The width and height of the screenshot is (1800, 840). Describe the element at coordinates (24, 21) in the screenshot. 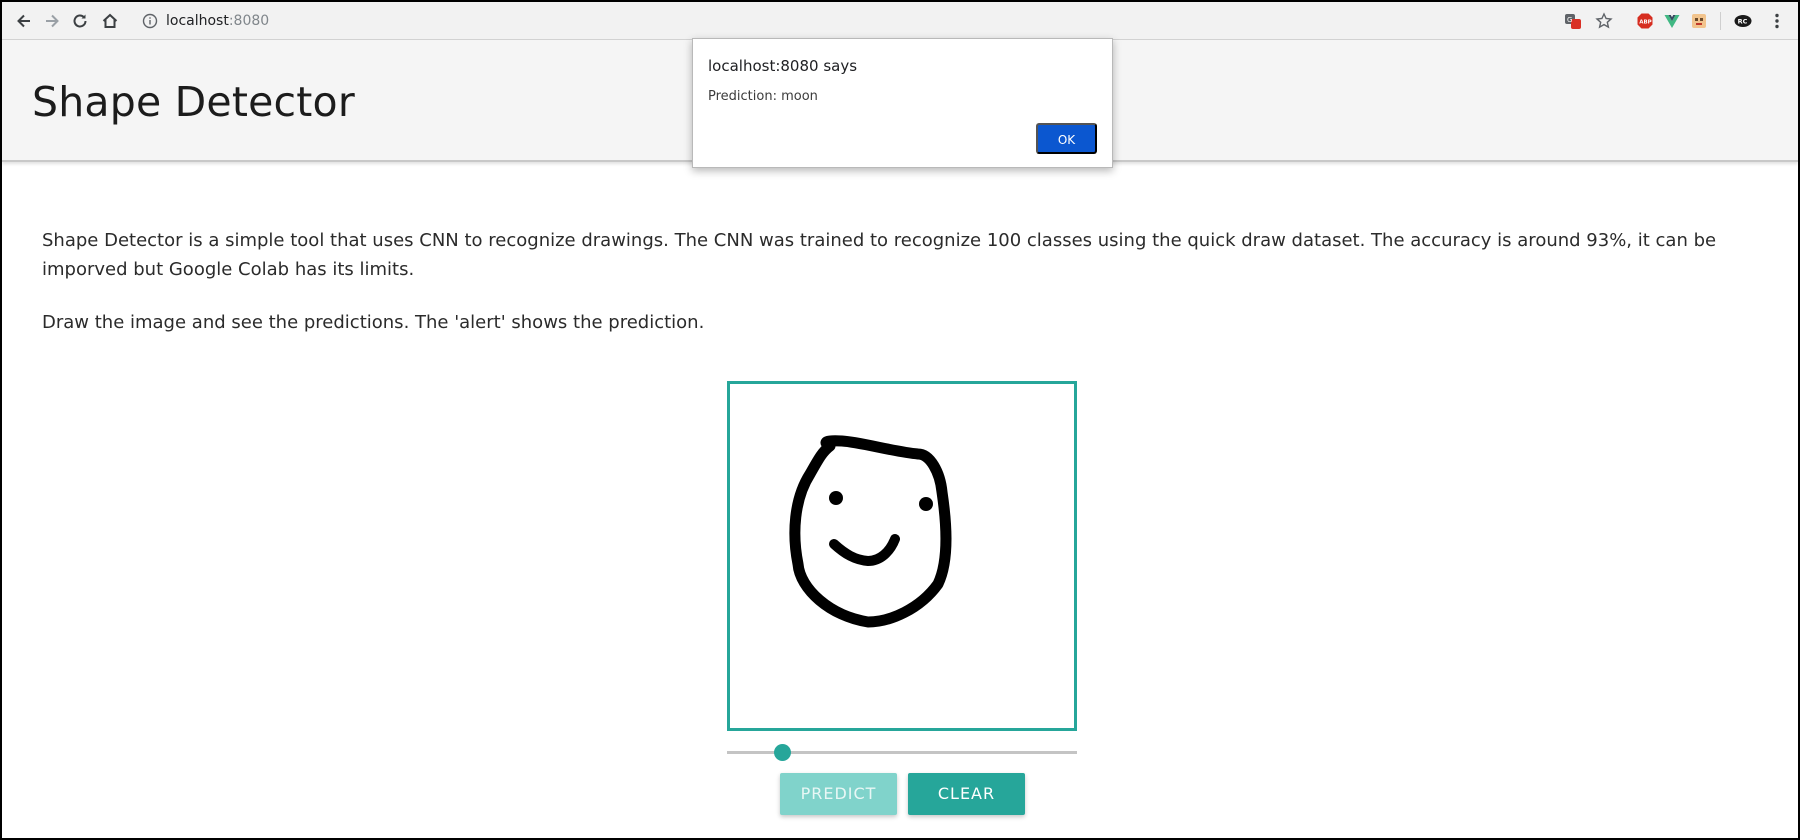

I see `back-icon` at that location.